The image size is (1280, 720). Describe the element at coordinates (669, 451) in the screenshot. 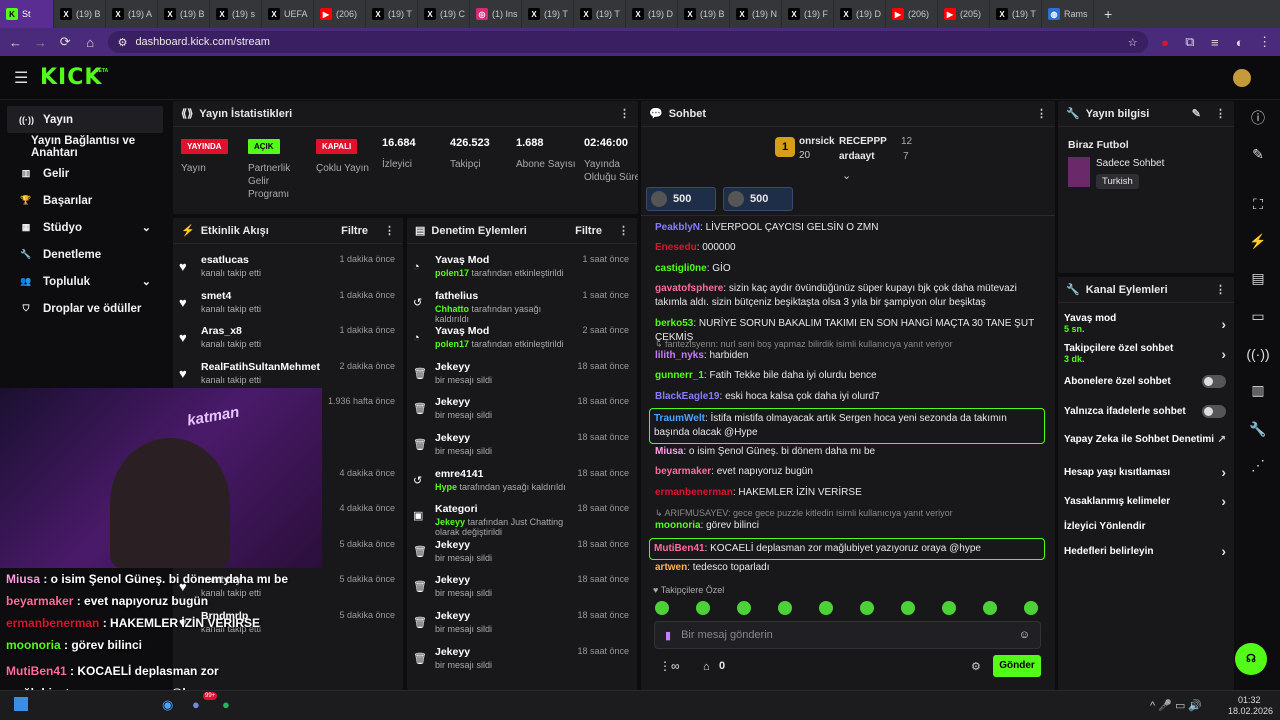

I see `chat-username: Miusa` at that location.